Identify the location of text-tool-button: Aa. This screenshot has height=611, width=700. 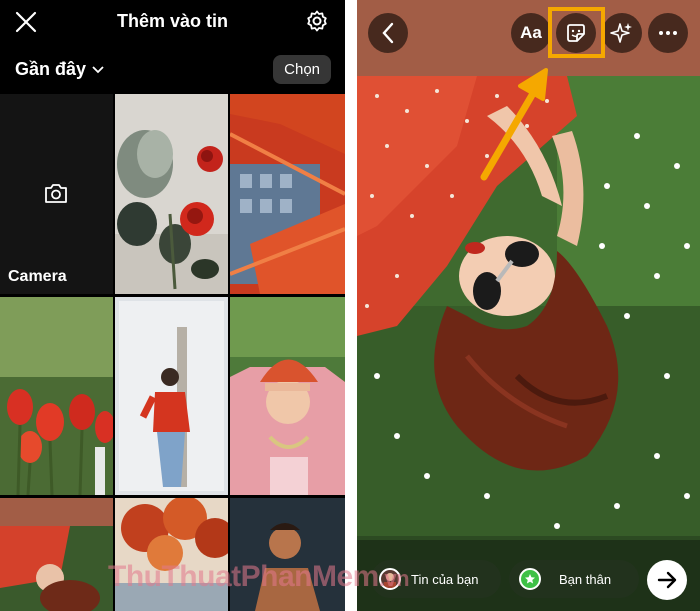
(531, 33).